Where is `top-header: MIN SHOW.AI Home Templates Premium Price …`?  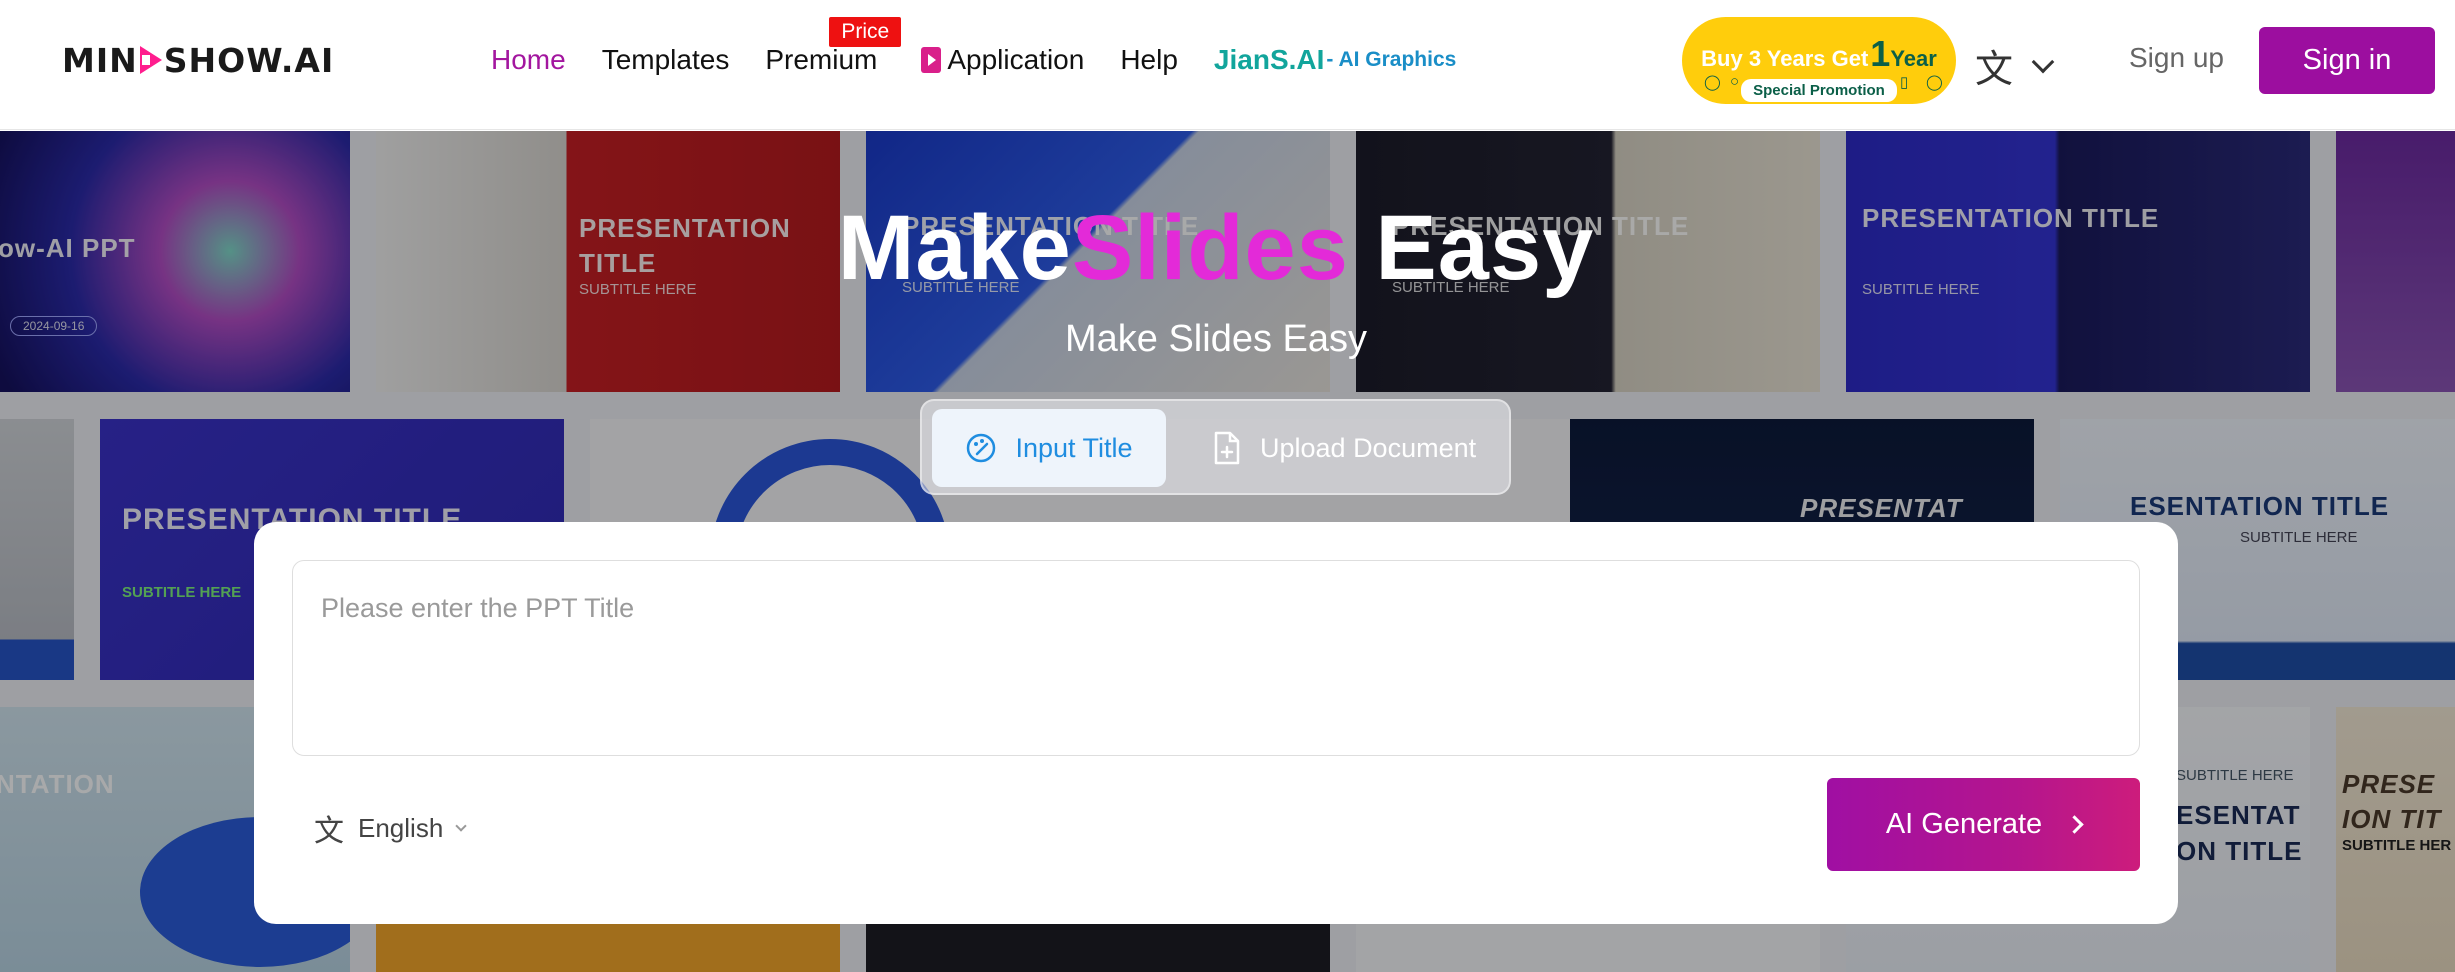
top-header: MIN SHOW.AI Home Templates Premium Price … is located at coordinates (1227, 65).